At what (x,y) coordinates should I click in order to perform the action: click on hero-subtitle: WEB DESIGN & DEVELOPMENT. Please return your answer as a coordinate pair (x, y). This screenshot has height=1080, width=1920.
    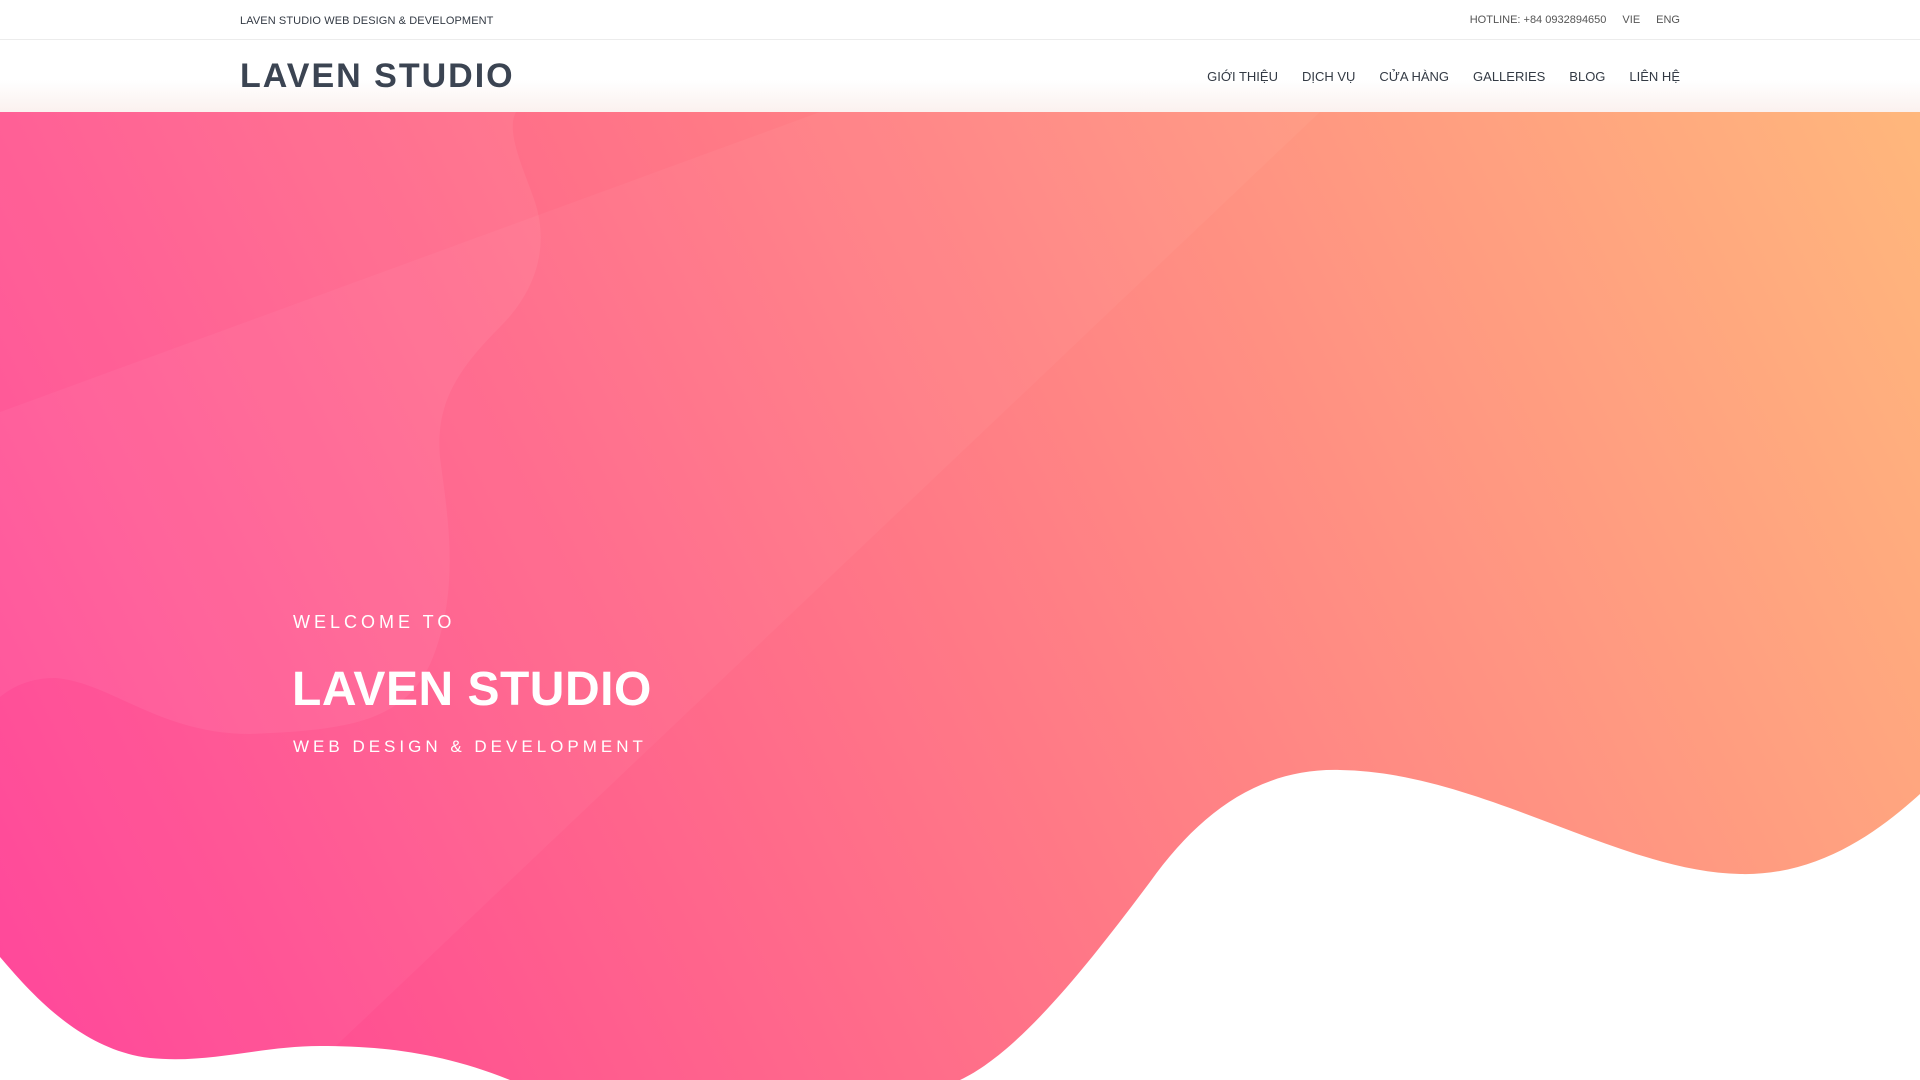
    Looking at the image, I should click on (470, 746).